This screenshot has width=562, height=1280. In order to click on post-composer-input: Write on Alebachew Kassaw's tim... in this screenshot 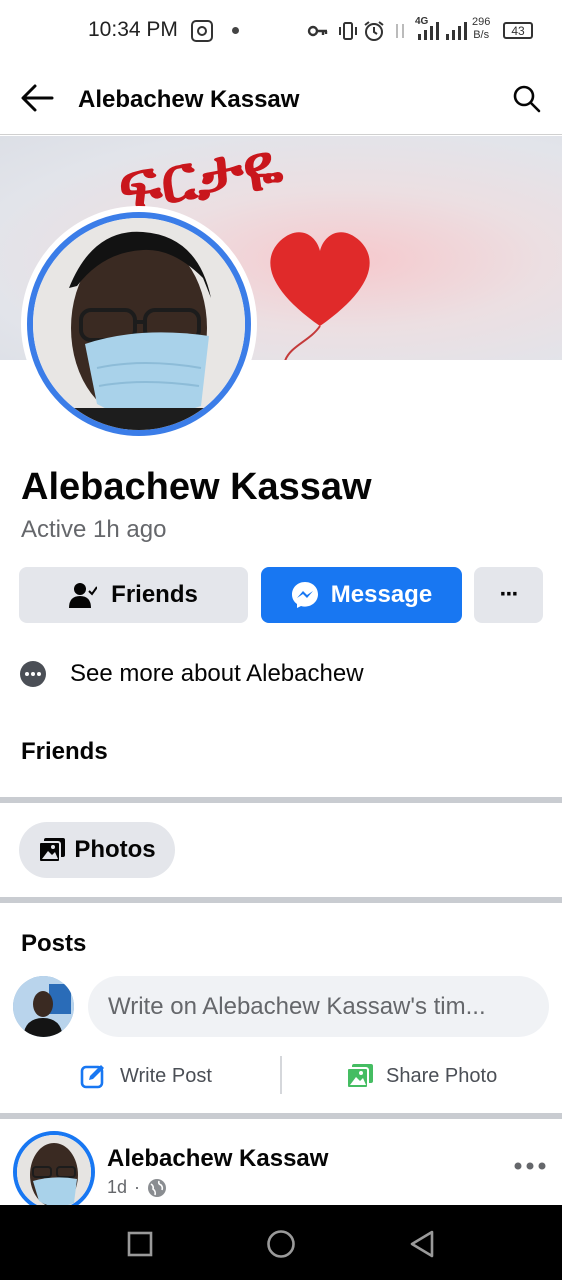, I will do `click(318, 1006)`.